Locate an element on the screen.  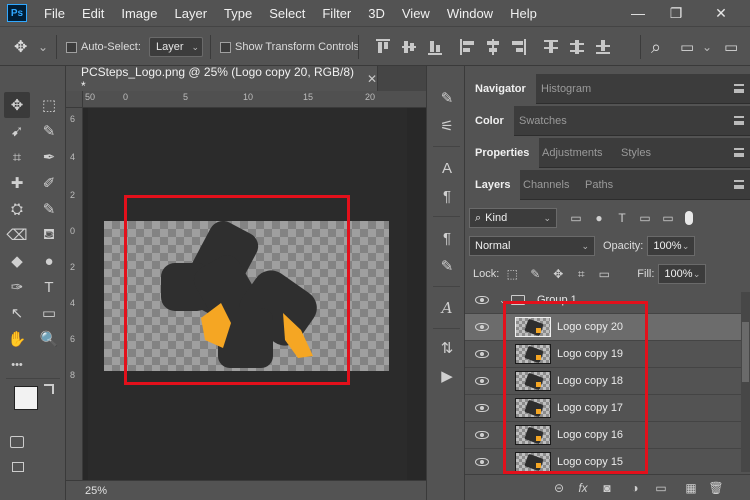
align-bottom-icon is located at coordinates (435, 47).